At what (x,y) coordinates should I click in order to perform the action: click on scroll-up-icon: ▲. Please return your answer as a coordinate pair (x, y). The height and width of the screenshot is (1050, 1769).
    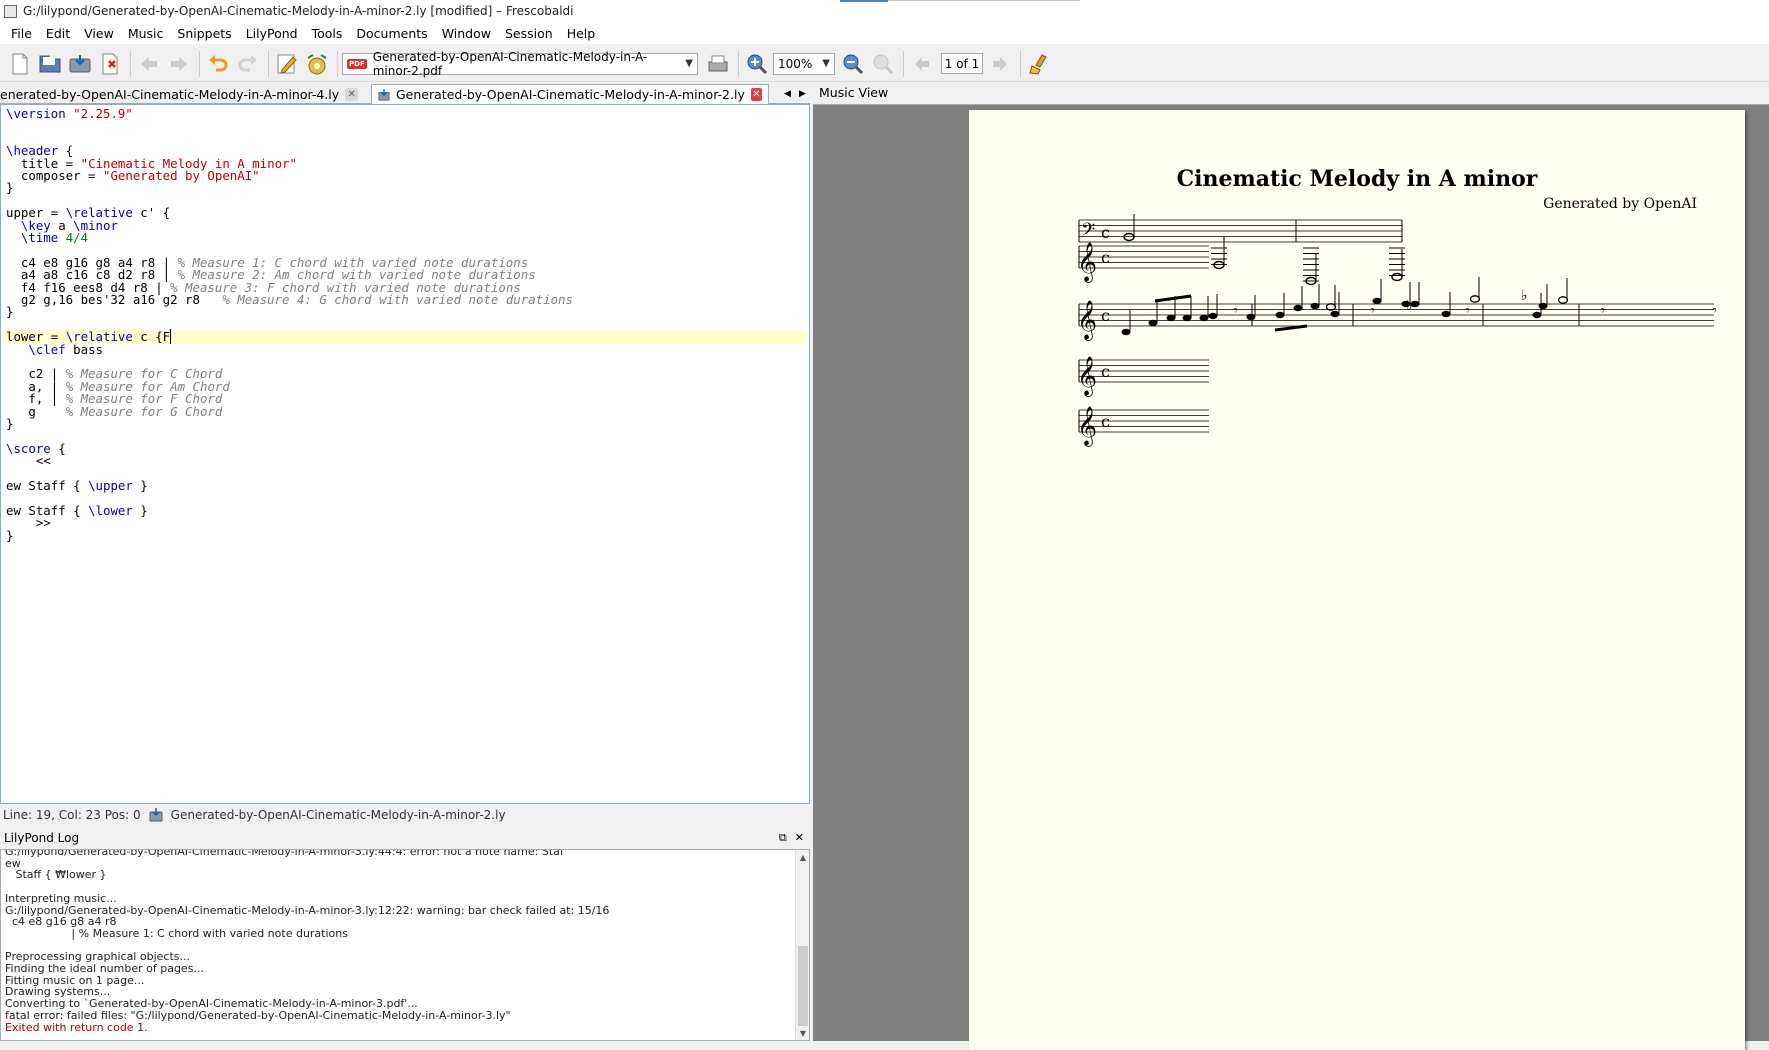
    Looking at the image, I should click on (802, 857).